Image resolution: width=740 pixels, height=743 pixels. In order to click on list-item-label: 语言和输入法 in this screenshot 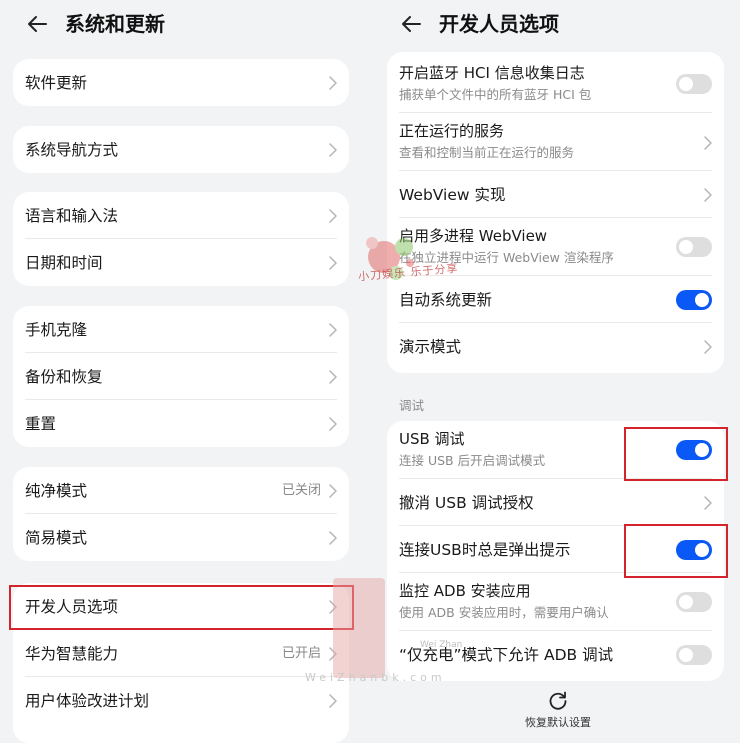, I will do `click(72, 216)`.